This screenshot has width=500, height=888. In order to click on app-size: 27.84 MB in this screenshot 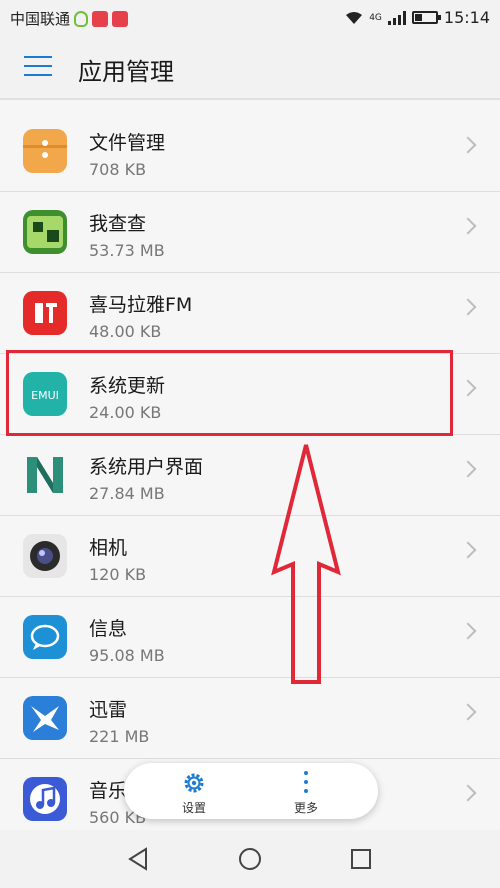, I will do `click(127, 493)`.